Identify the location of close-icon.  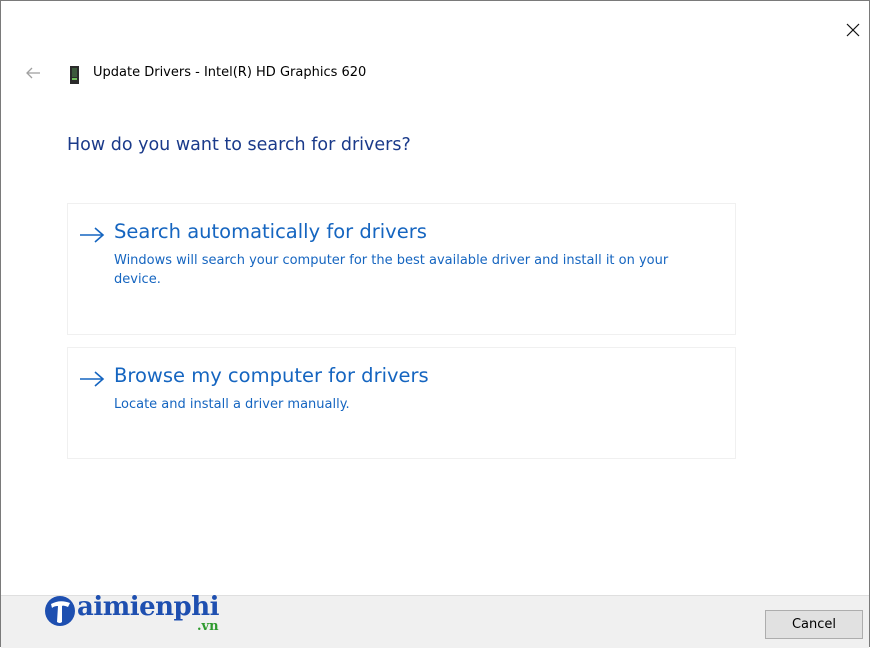
(853, 30).